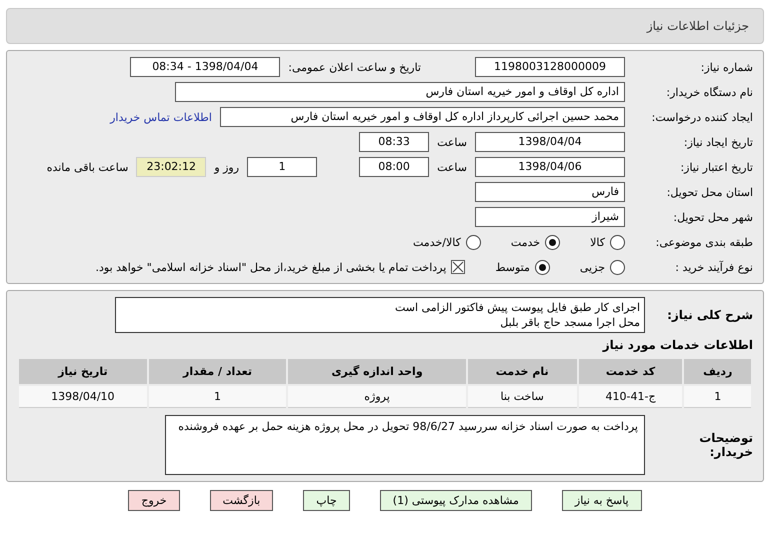 Image resolution: width=770 pixels, height=545 pixels. Describe the element at coordinates (271, 267) in the screenshot. I see `option-label: پرداخت تمام یا بخشی از مبلغ خرید،از محل "اسناد خزانه اسلامی" خواهد بود.` at that location.